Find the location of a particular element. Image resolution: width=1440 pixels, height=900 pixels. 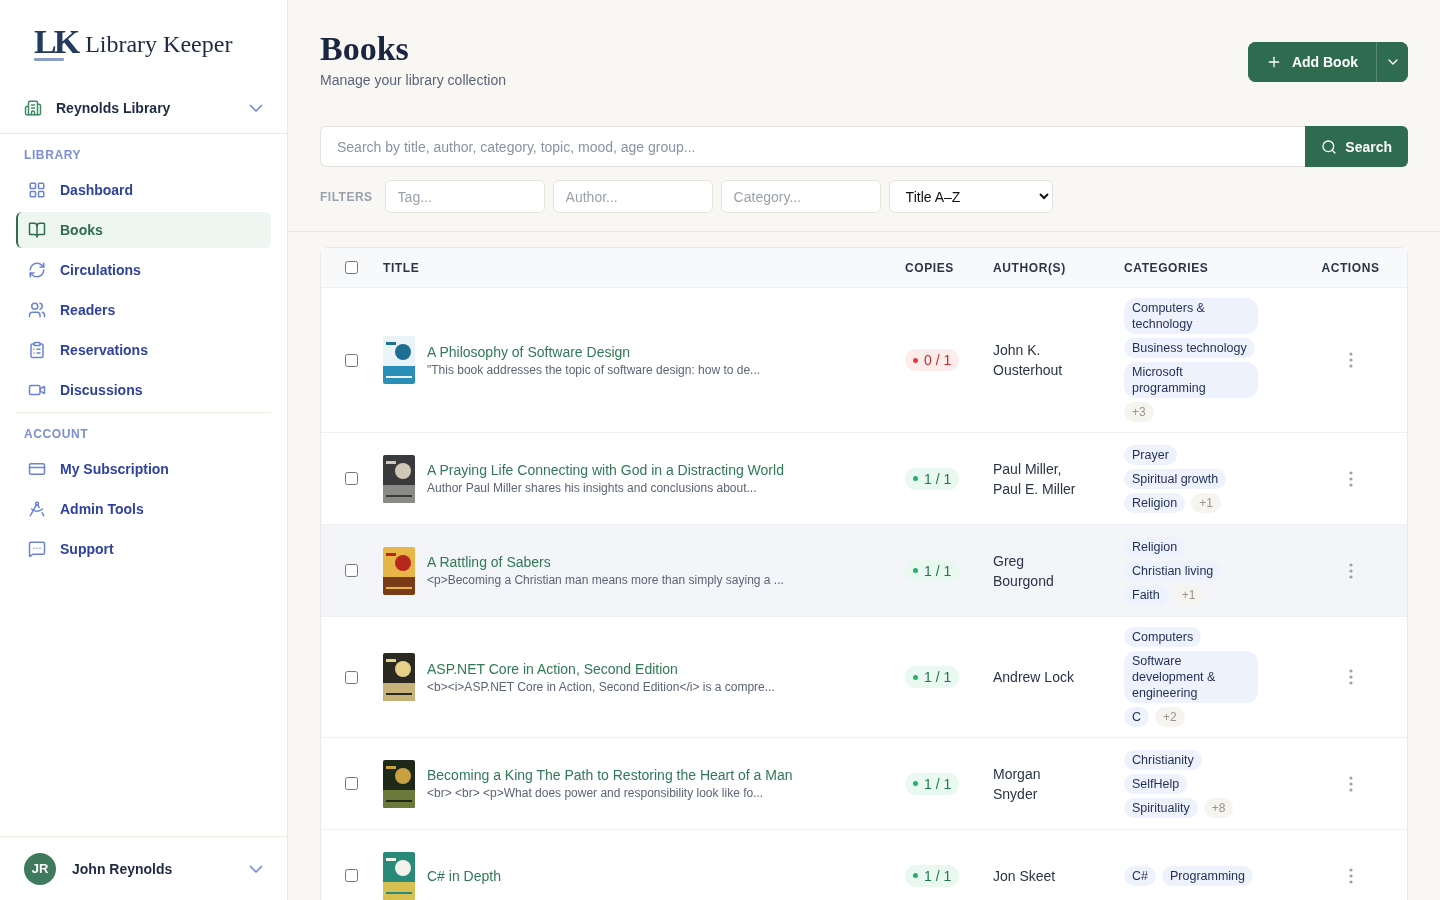

search-button: Search is located at coordinates (1356, 146).